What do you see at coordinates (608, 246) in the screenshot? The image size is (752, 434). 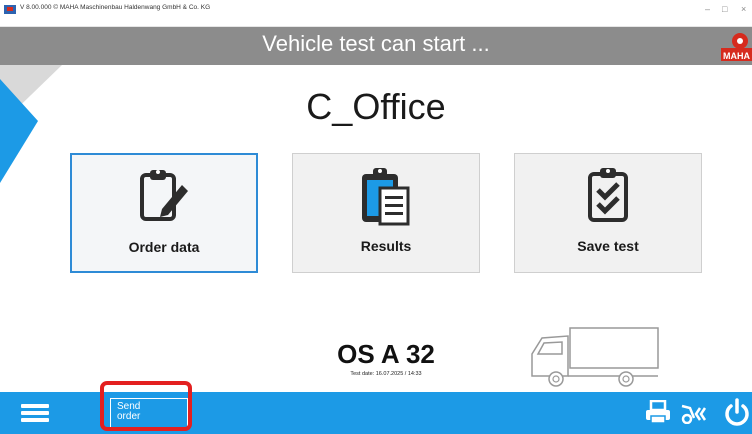 I see `save-test-label: Save test` at bounding box center [608, 246].